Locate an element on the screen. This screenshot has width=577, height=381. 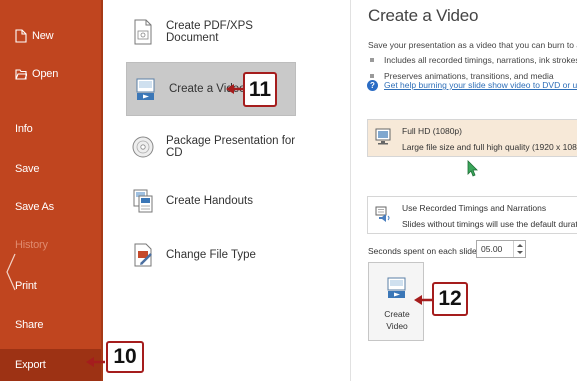
nav-item-share: Share is located at coordinates (50, 325).